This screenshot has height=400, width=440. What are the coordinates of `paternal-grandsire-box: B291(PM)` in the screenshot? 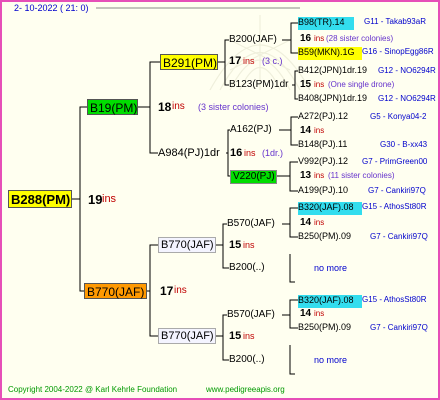 It's located at (189, 62).